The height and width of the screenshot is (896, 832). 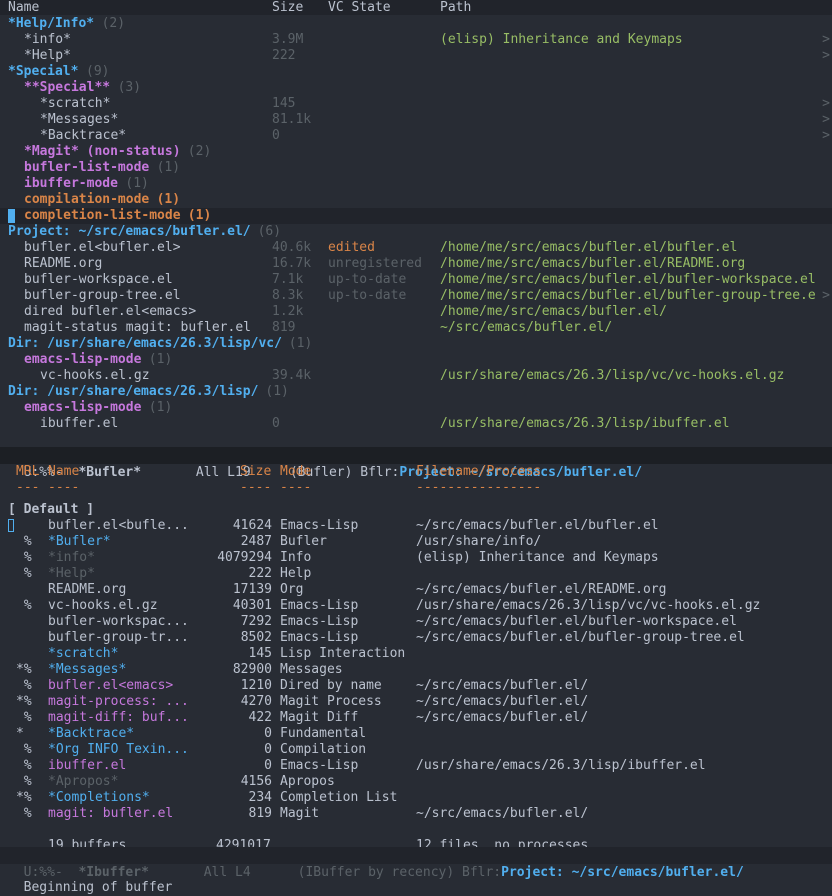 I want to click on bufler-column-header: Name Size VC State Path, so click(x=416, y=7).